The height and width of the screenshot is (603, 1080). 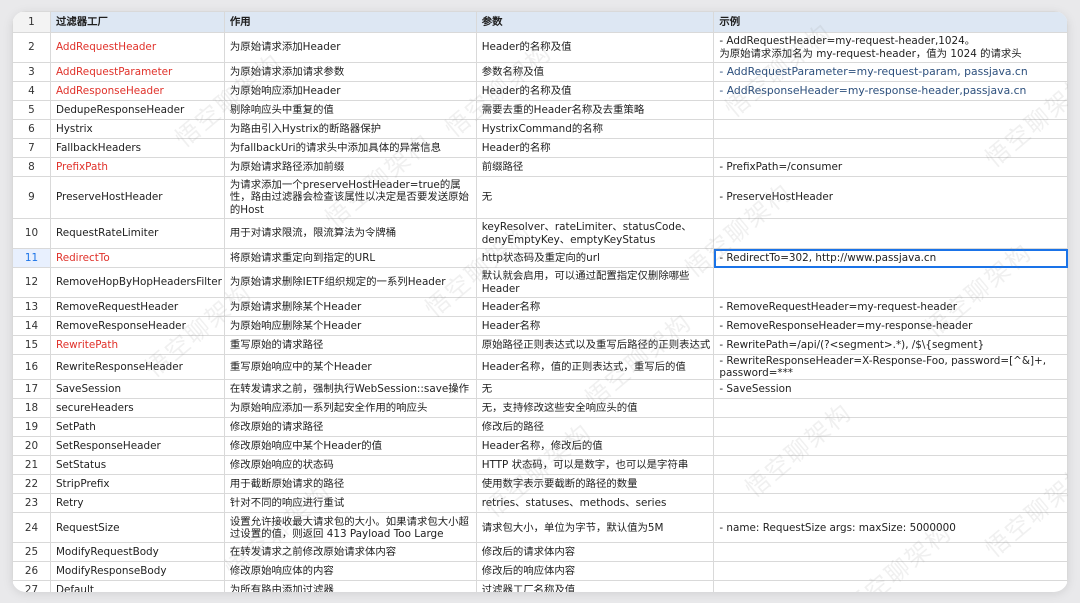 What do you see at coordinates (595, 446) in the screenshot?
I see `cell-parameters: Header名称，修改后的值` at bounding box center [595, 446].